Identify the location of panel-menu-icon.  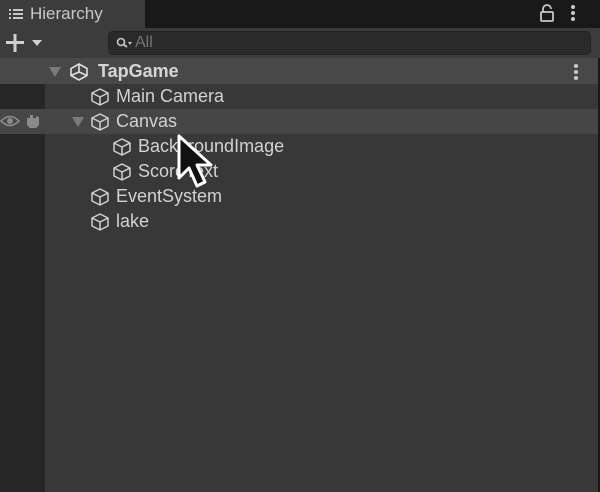
(573, 13).